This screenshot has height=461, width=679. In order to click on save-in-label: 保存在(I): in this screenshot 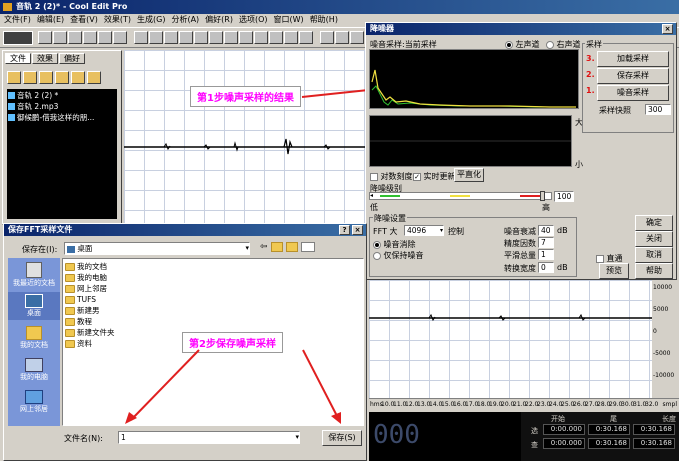, I will do `click(40, 249)`.